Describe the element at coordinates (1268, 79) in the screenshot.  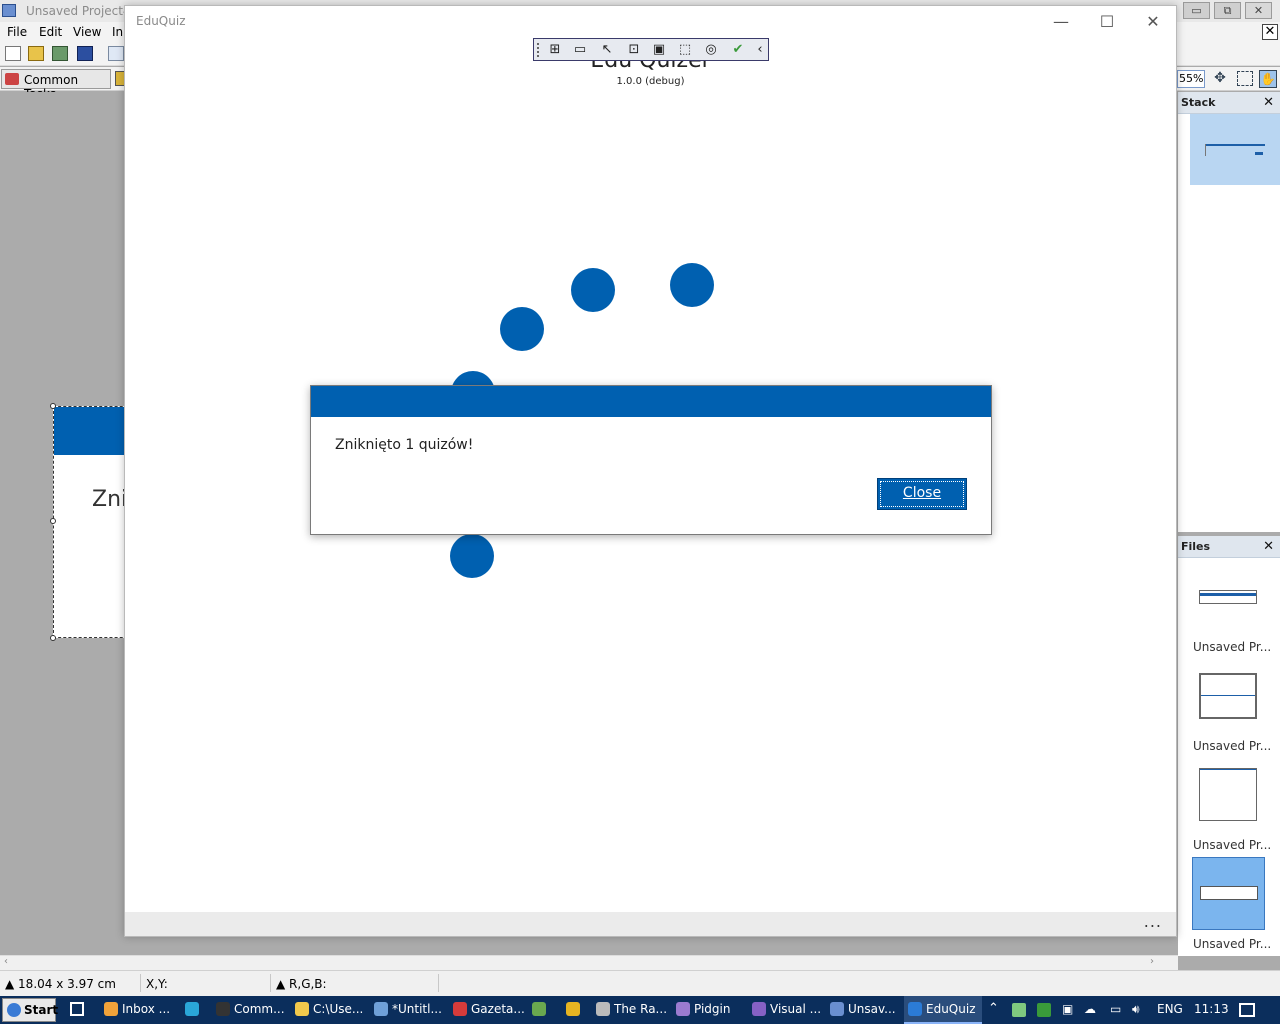
I see `hand-icon: ✋` at that location.